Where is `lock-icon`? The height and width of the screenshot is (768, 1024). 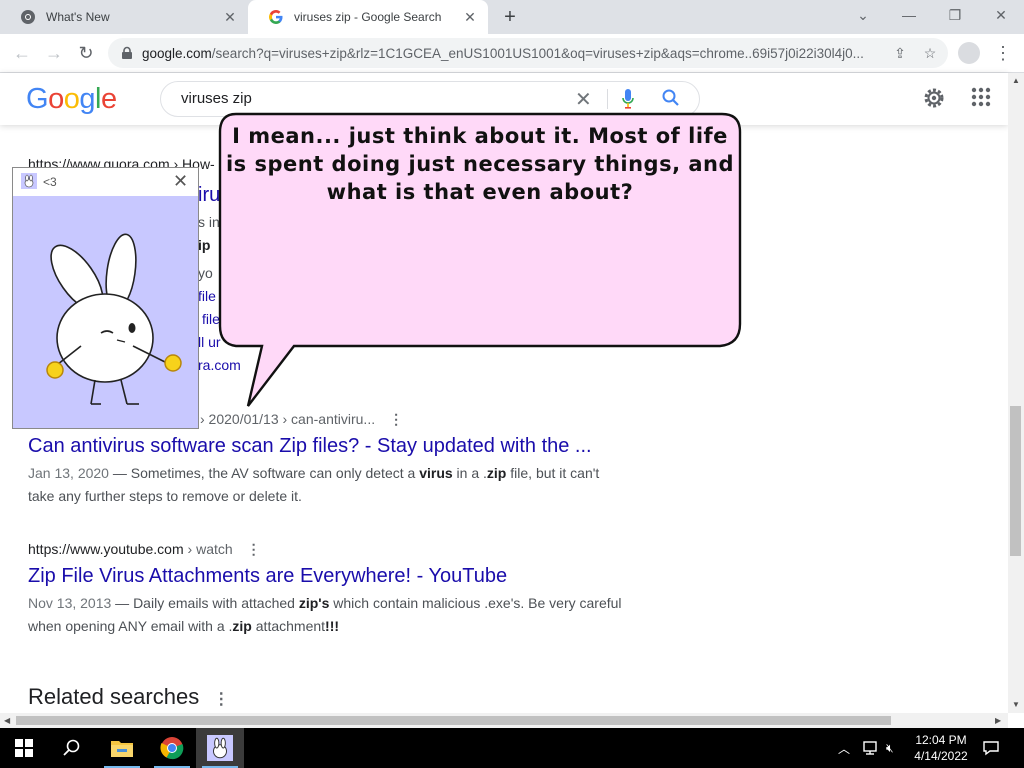
lock-icon is located at coordinates (127, 53).